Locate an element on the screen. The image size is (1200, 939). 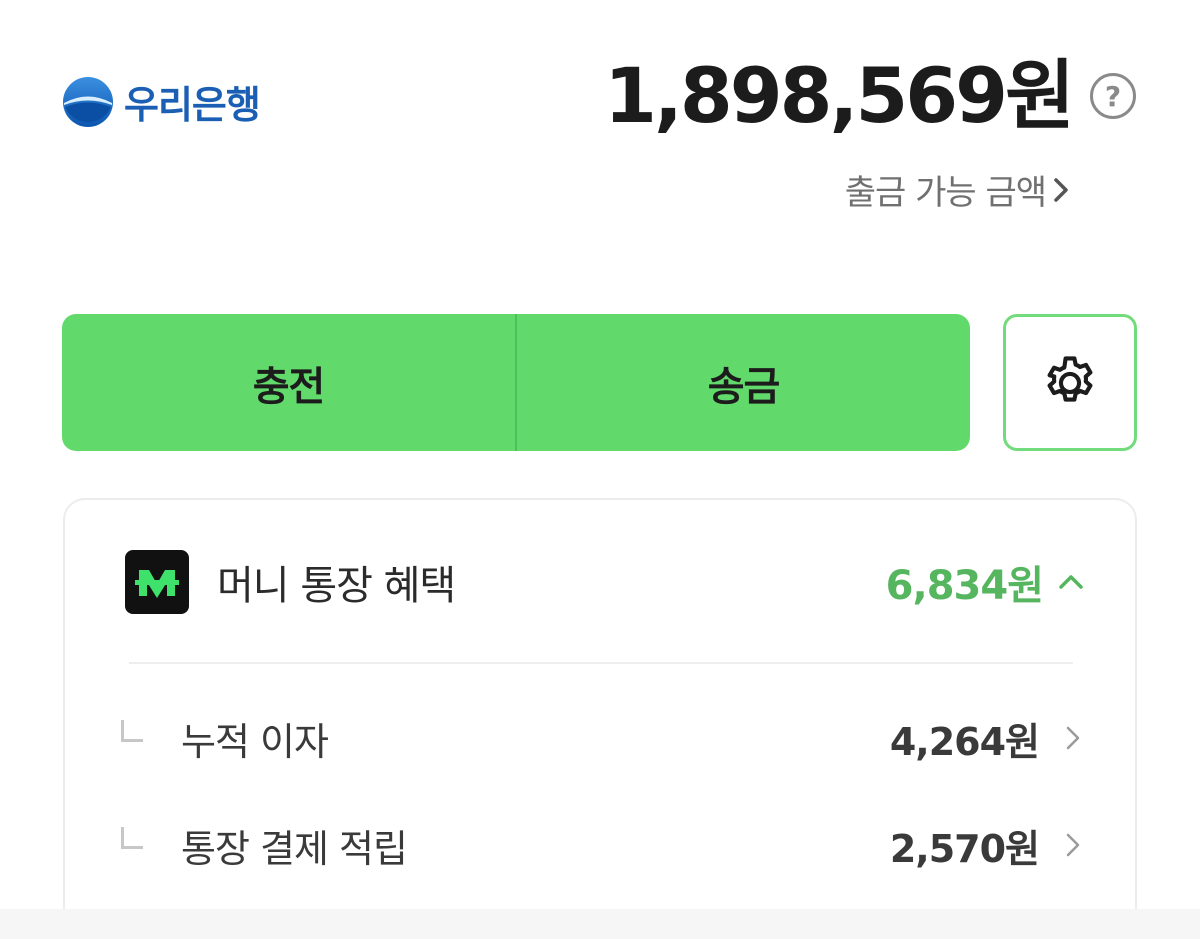
withdrawable-amount-link: 출금 가능 금액 is located at coordinates (957, 189).